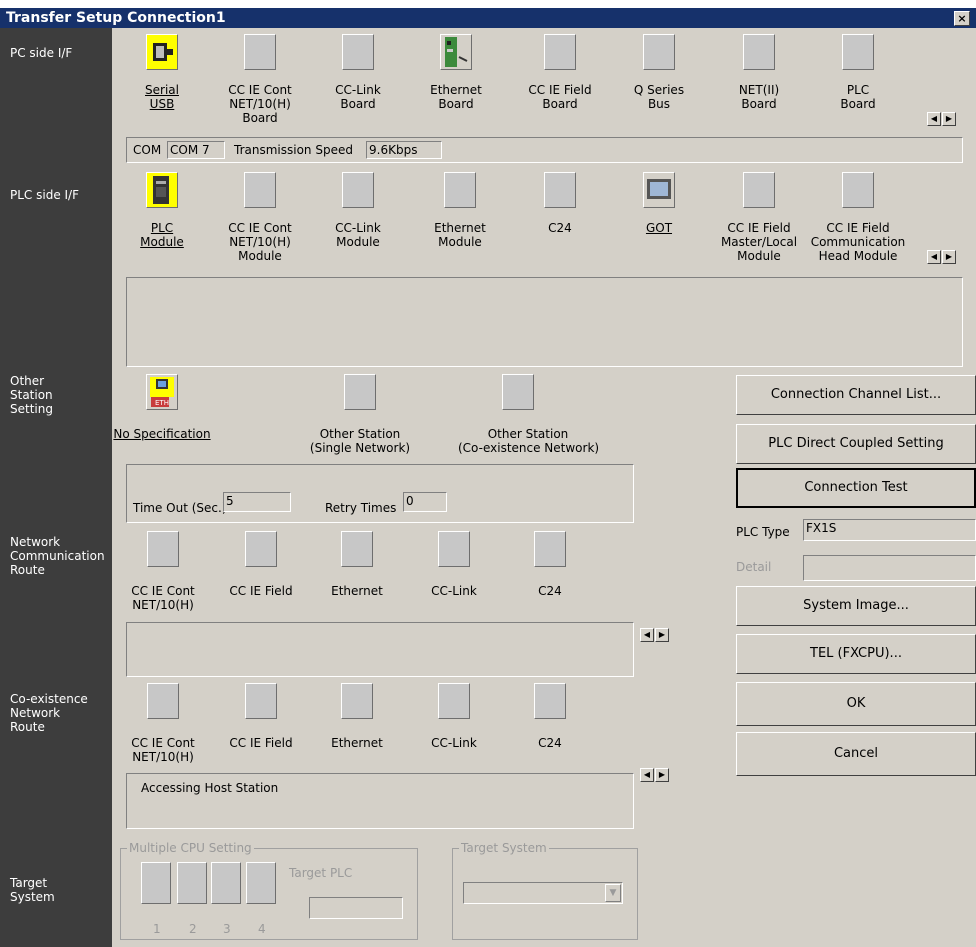 Image resolution: width=976 pixels, height=947 pixels. What do you see at coordinates (518, 392) in the screenshot?
I see `other-station-coexist-icon` at bounding box center [518, 392].